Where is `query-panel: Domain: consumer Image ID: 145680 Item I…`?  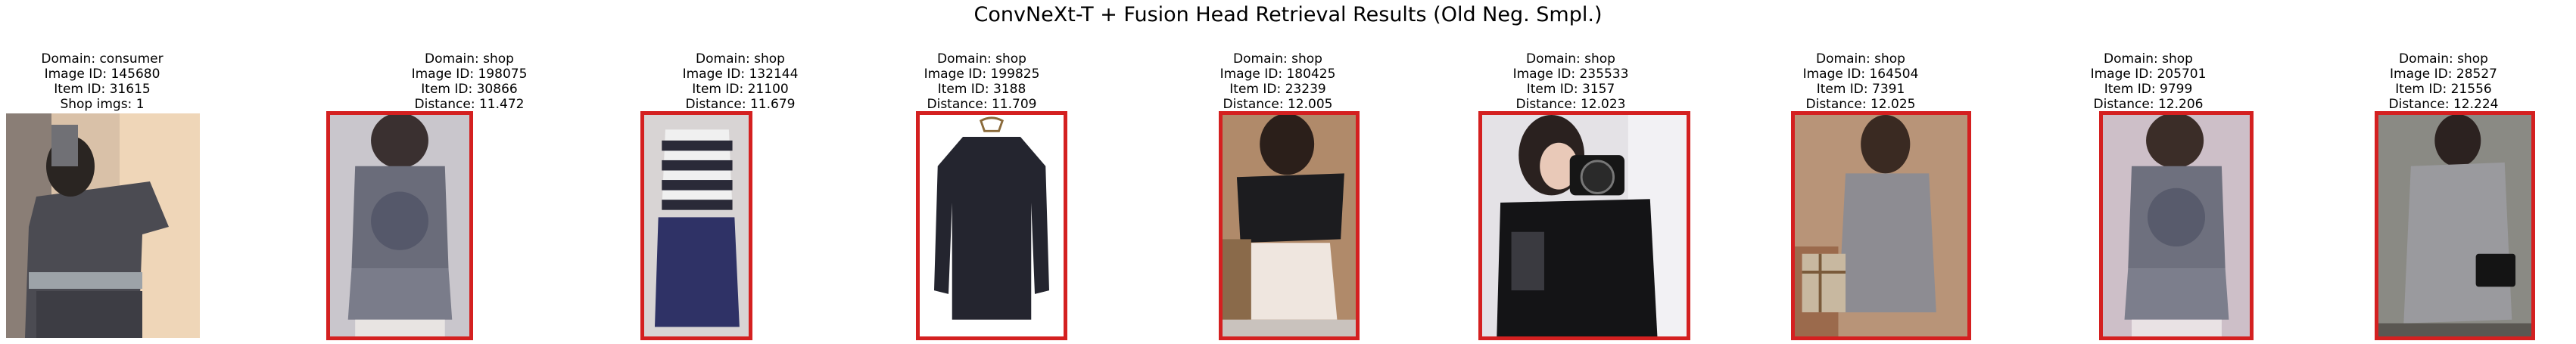 query-panel: Domain: consumer Image ID: 145680 Item I… is located at coordinates (102, 78).